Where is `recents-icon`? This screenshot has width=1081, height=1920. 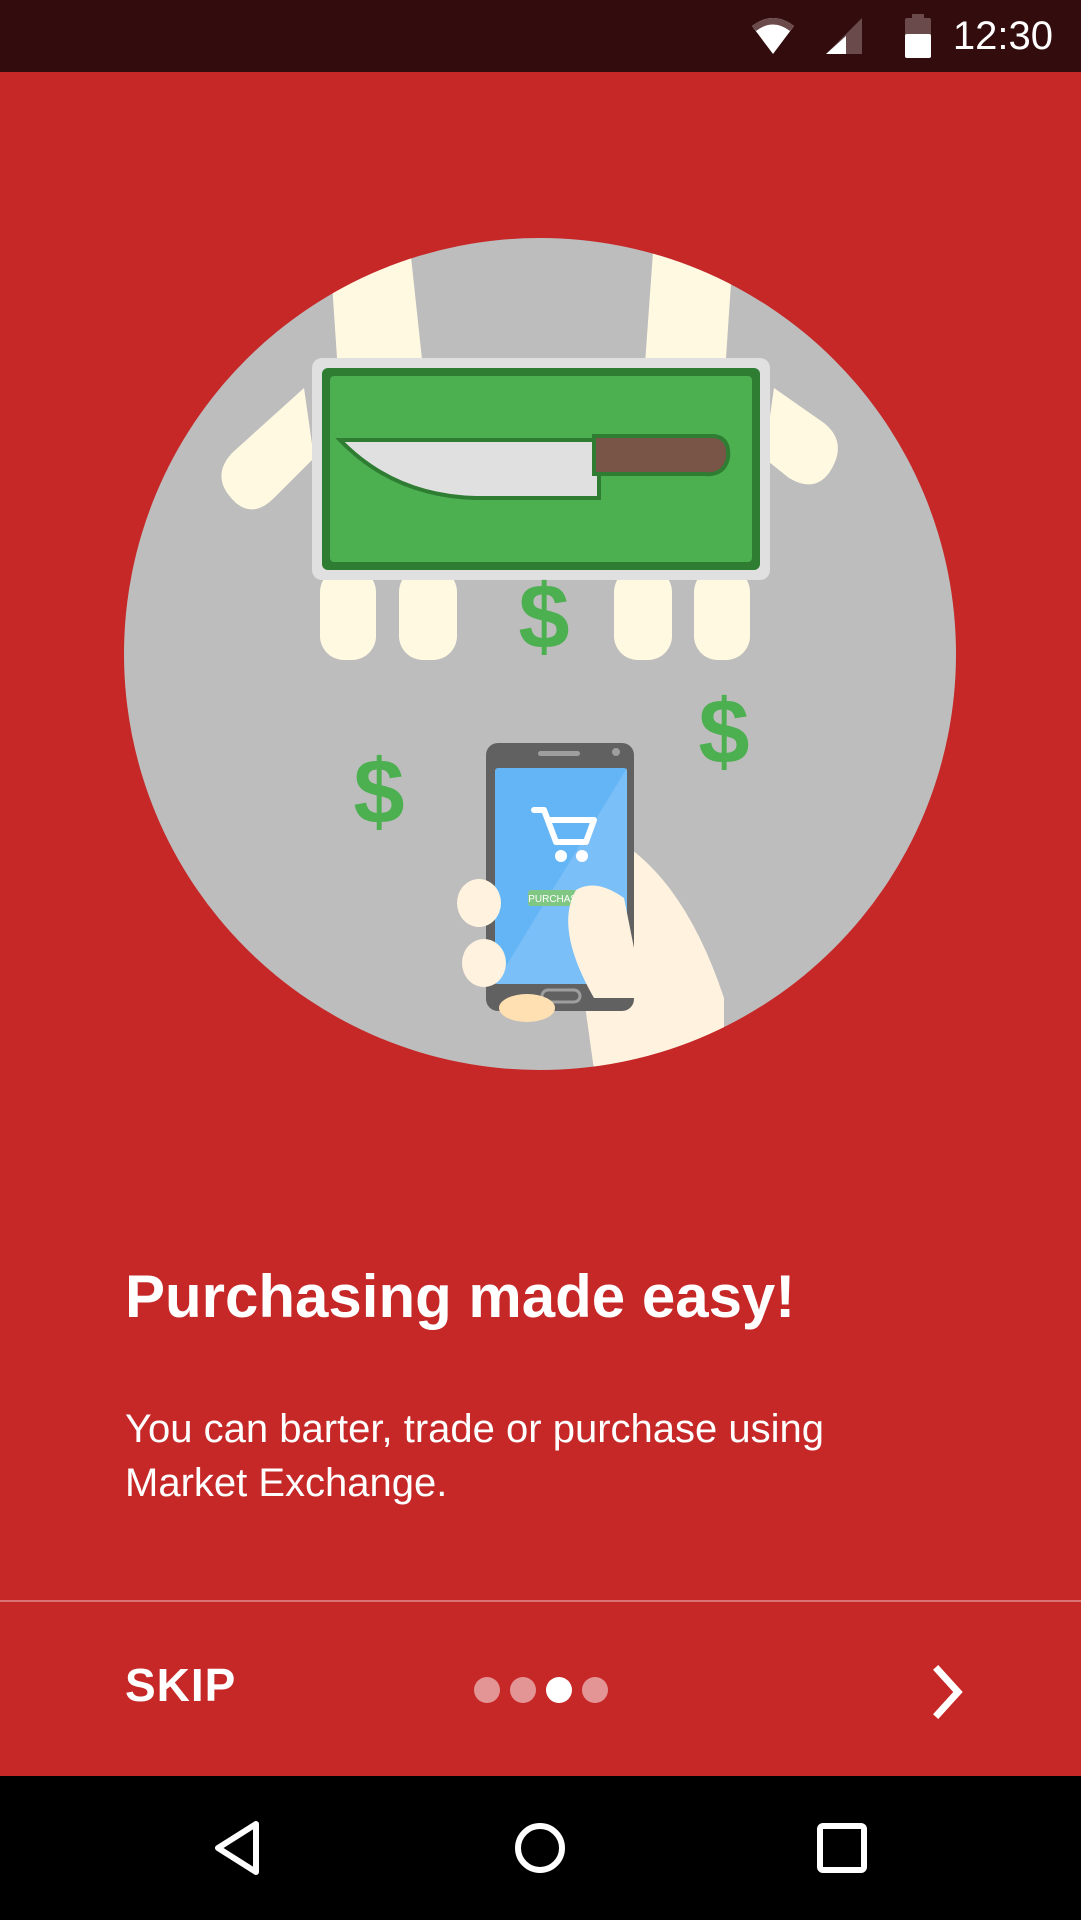 recents-icon is located at coordinates (842, 1848).